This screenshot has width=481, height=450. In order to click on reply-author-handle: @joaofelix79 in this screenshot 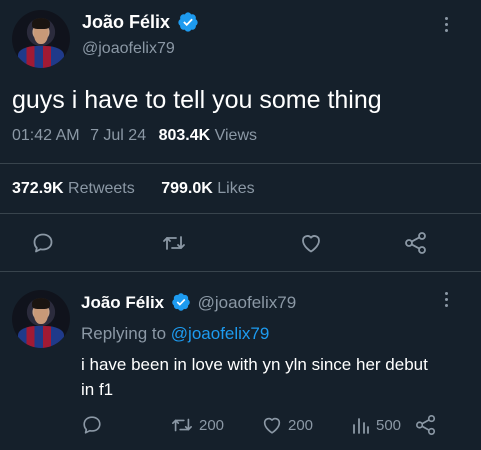, I will do `click(247, 302)`.